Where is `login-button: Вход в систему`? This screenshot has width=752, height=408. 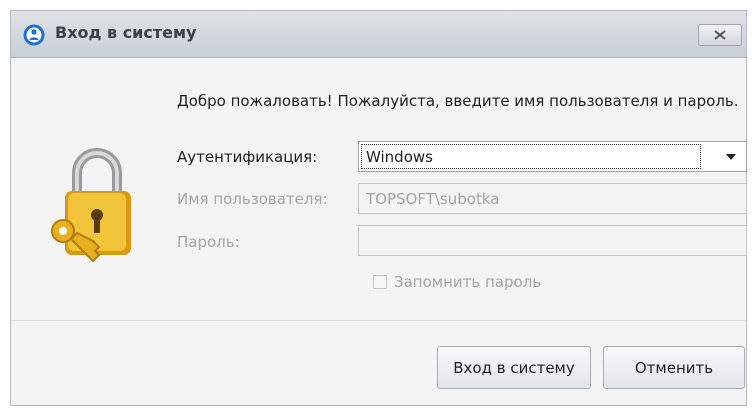
login-button: Вход в систему is located at coordinates (514, 367).